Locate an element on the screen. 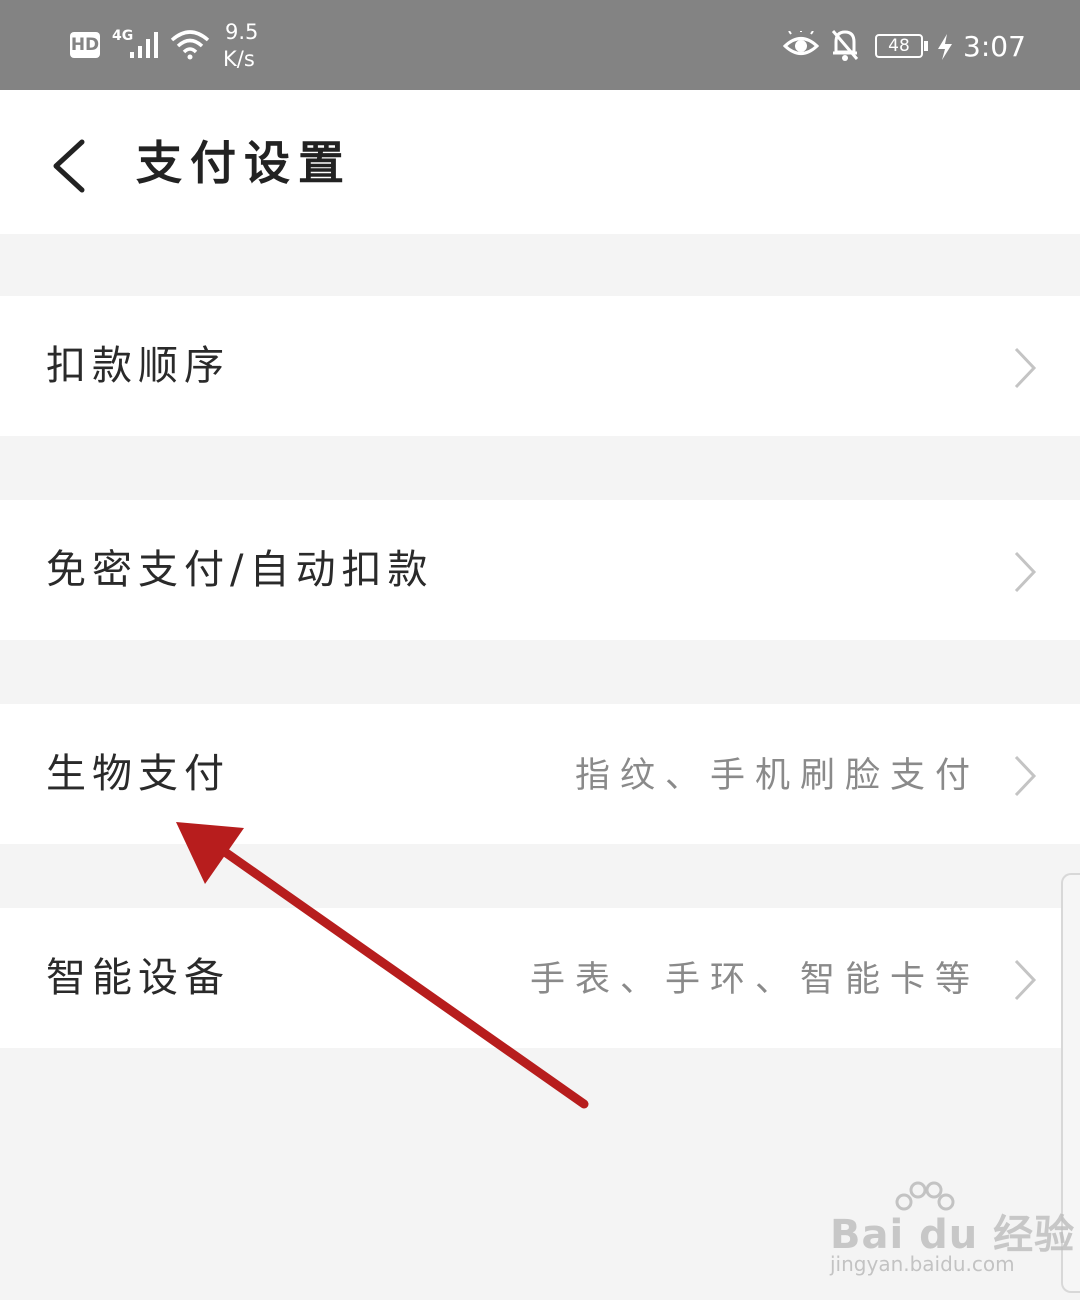 The width and height of the screenshot is (1080, 1300). annotation-arrow is located at coordinates (382, 965).